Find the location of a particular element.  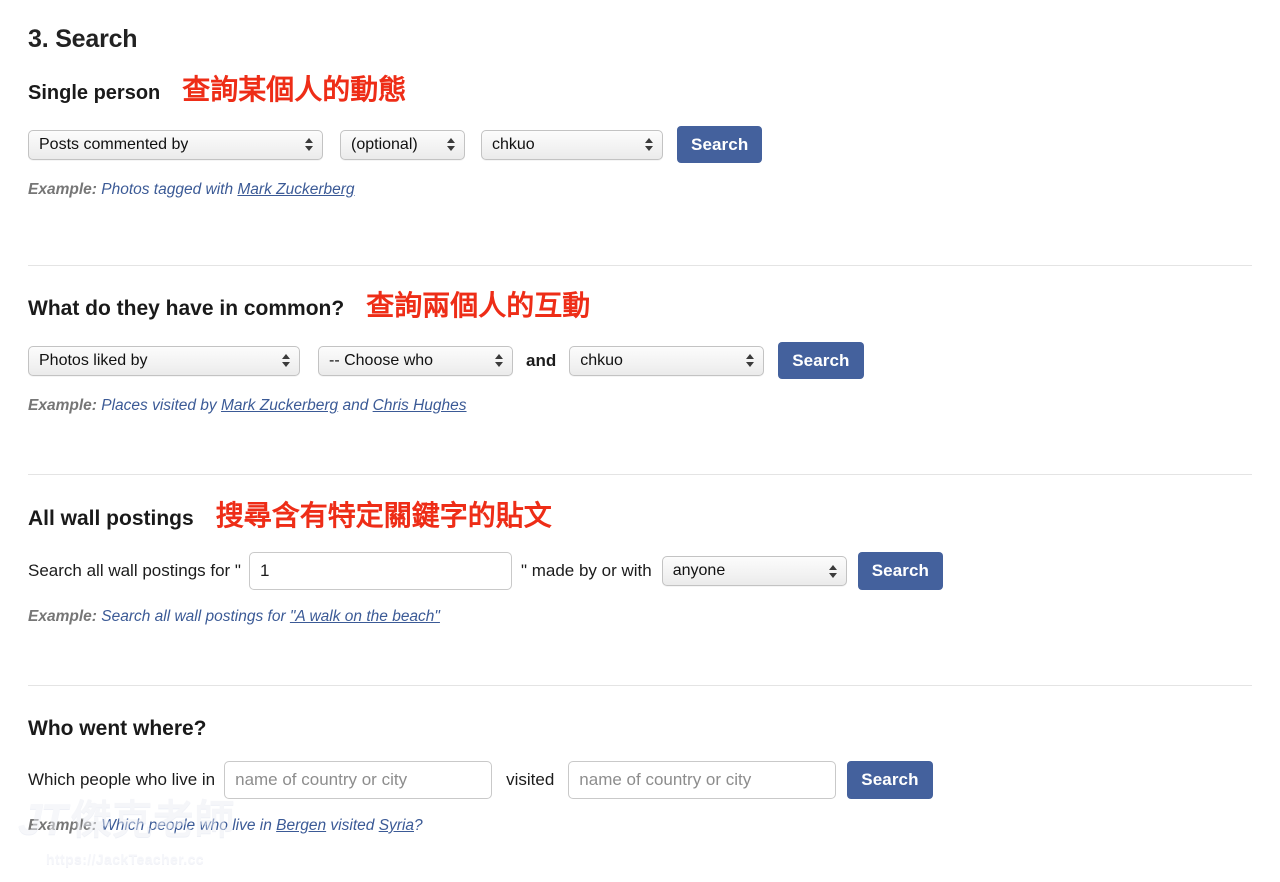

wall-who-select: anyone is located at coordinates (754, 571).